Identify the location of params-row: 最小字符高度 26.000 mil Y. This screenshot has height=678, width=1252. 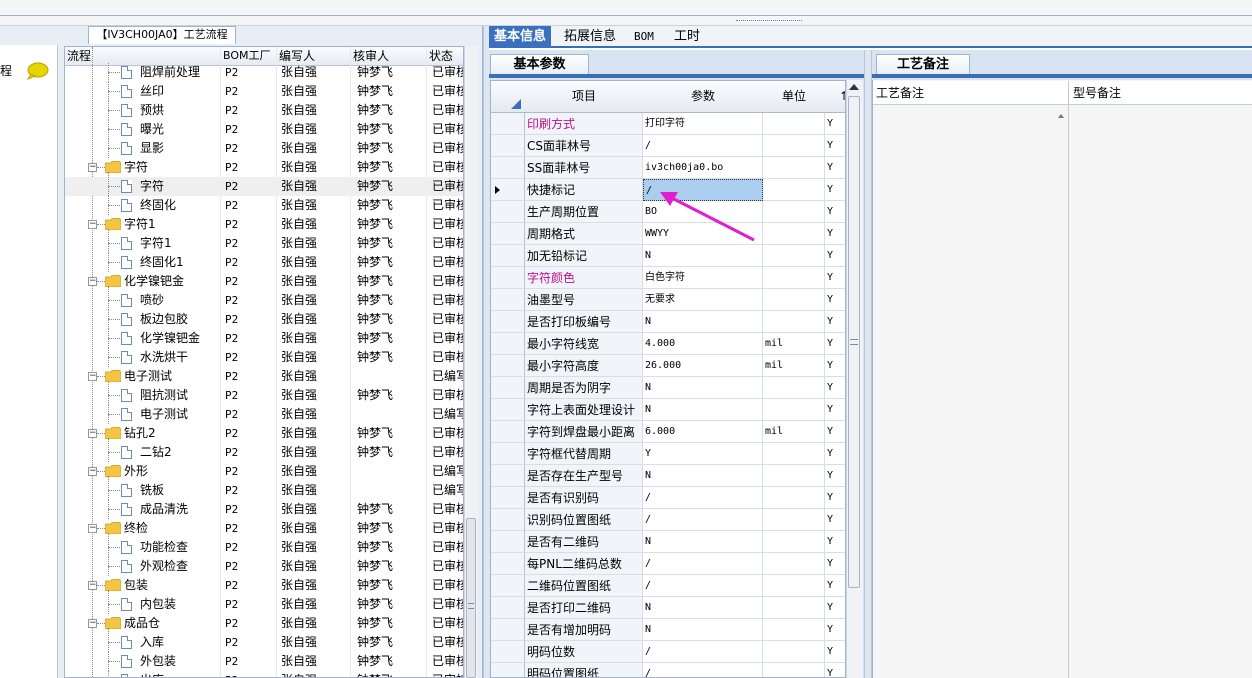
(668, 366).